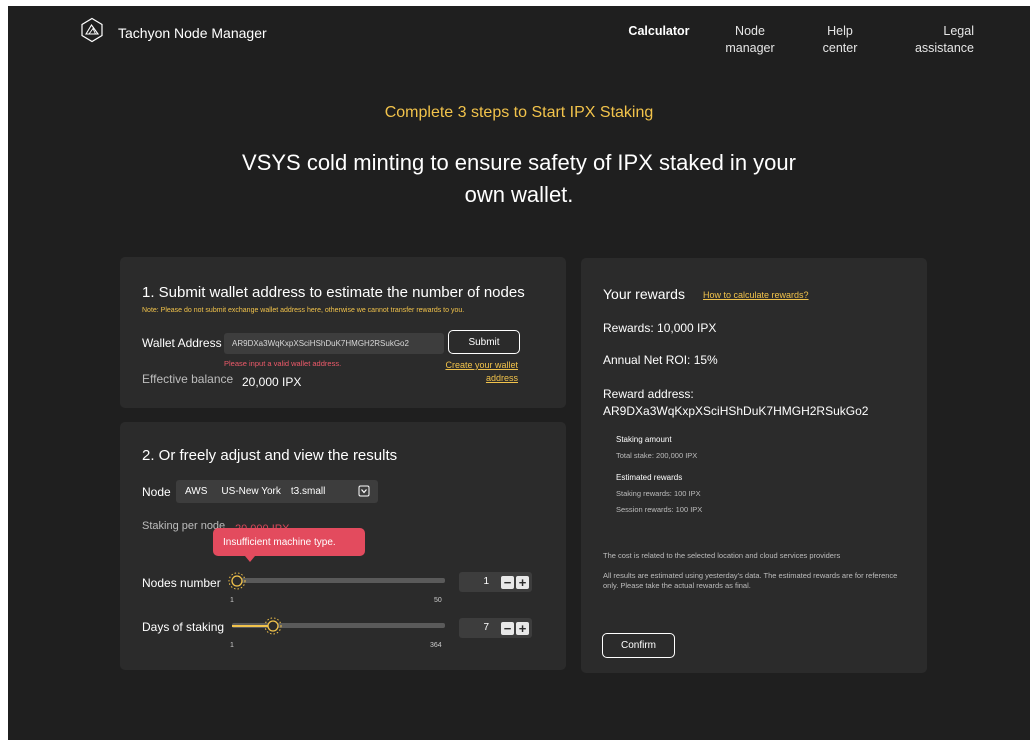 The height and width of the screenshot is (745, 1036). Describe the element at coordinates (507, 582) in the screenshot. I see `nodes-minus-button: −` at that location.